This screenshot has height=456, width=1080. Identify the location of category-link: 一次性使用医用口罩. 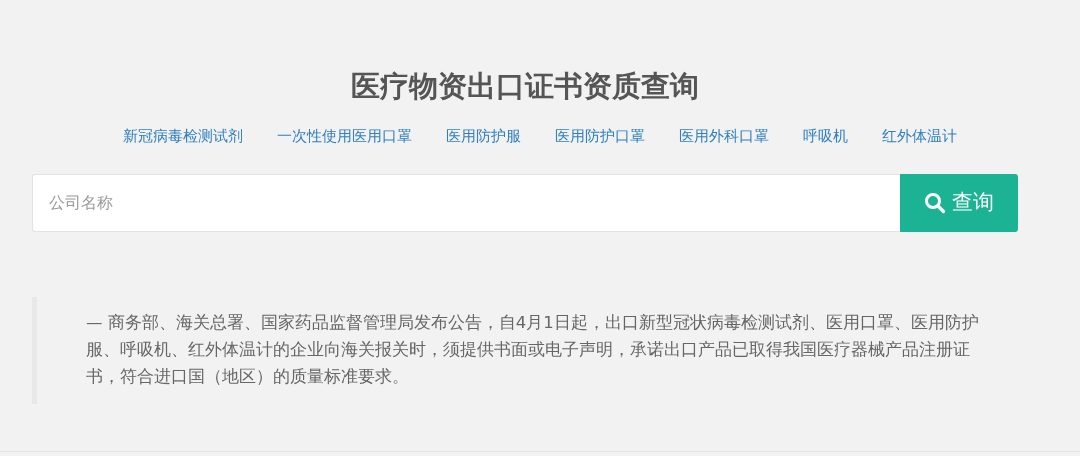
(344, 137).